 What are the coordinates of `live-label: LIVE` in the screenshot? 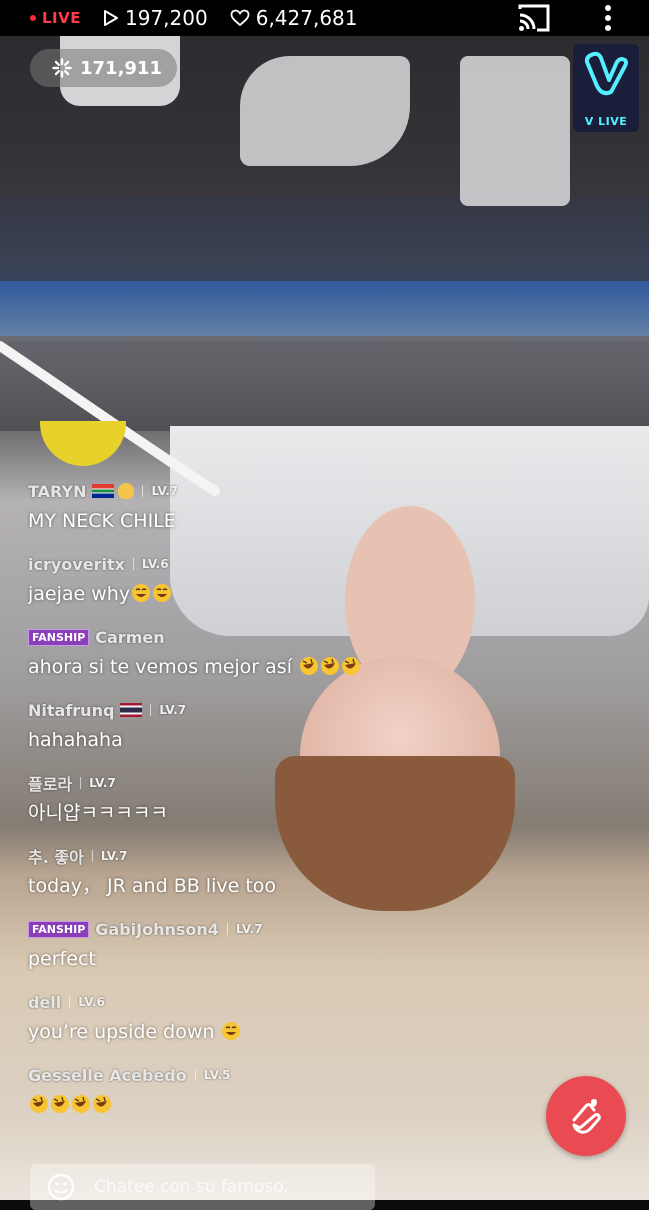 It's located at (61, 18).